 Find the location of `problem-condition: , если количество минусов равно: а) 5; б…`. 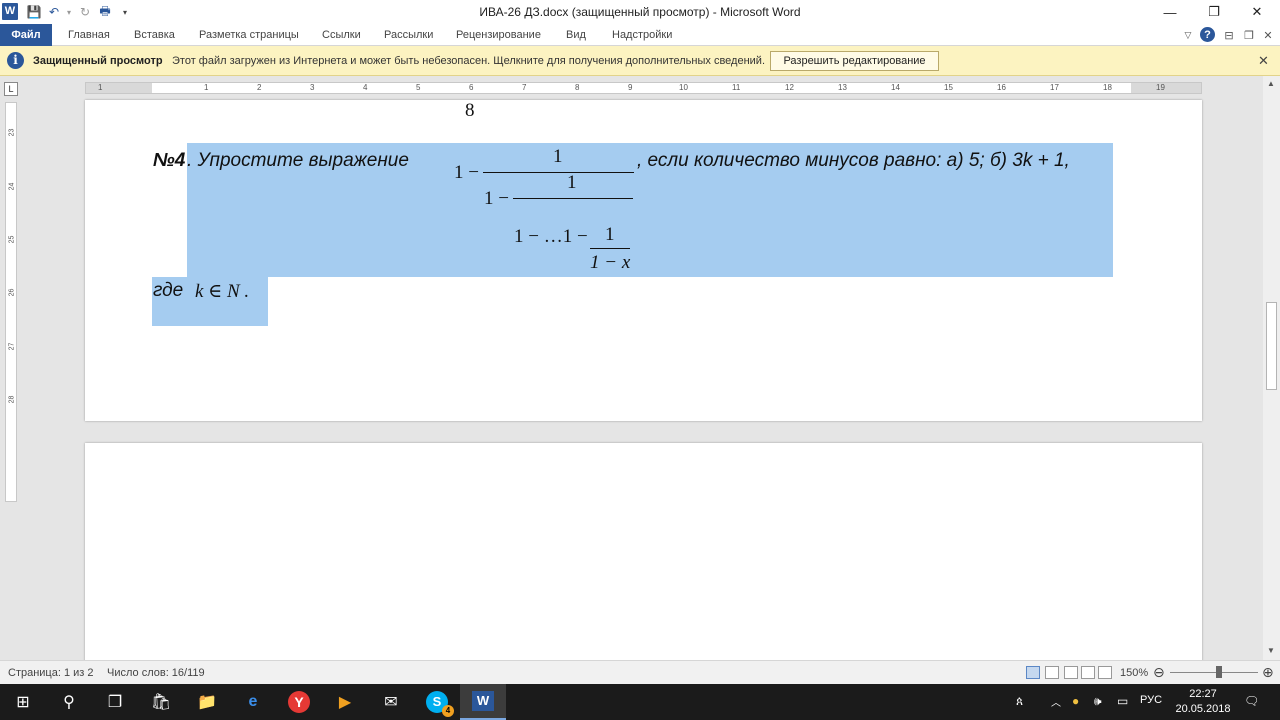

problem-condition: , если количество минусов равно: а) 5; б… is located at coordinates (853, 160).